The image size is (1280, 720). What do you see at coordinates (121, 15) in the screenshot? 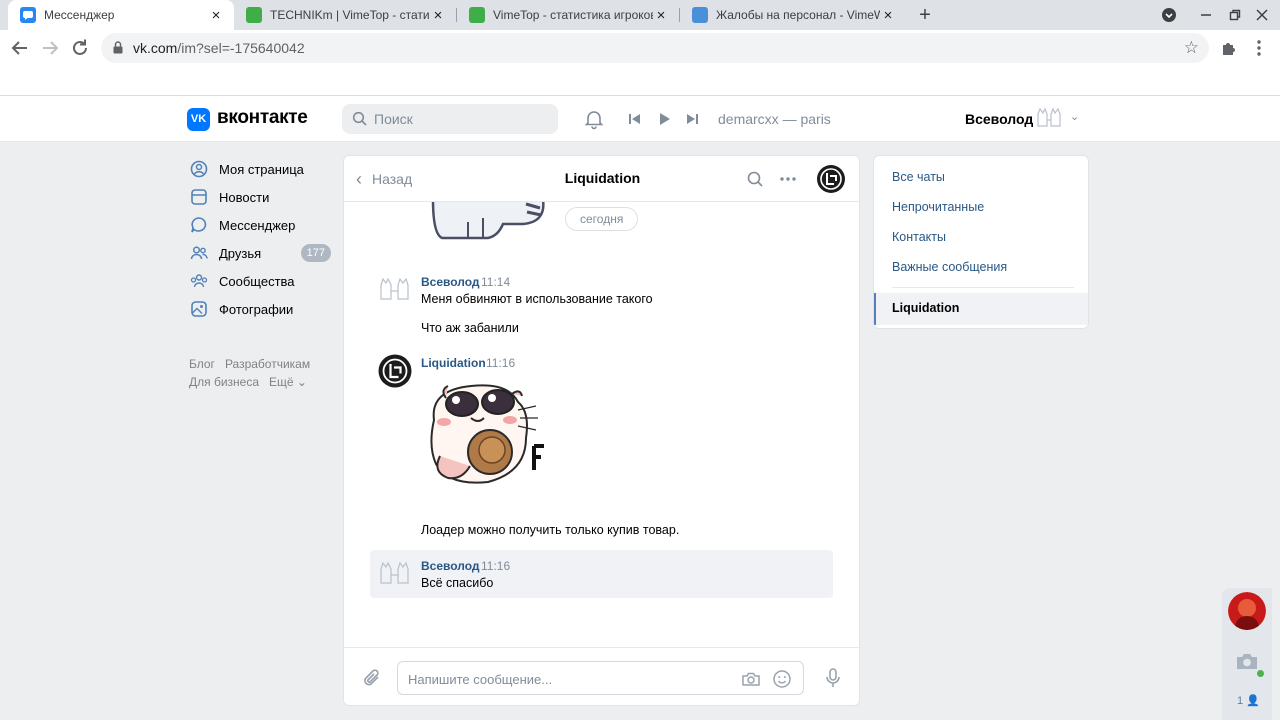
I see `tab-messenger: Мессенджер ×` at bounding box center [121, 15].